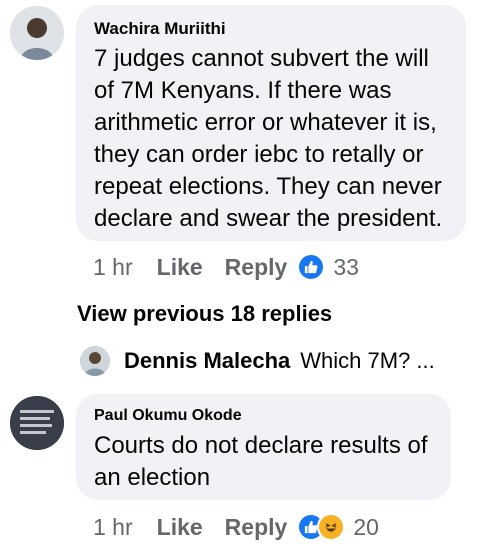  What do you see at coordinates (264, 416) in the screenshot?
I see `comment-author: Paul Okumu Okode` at bounding box center [264, 416].